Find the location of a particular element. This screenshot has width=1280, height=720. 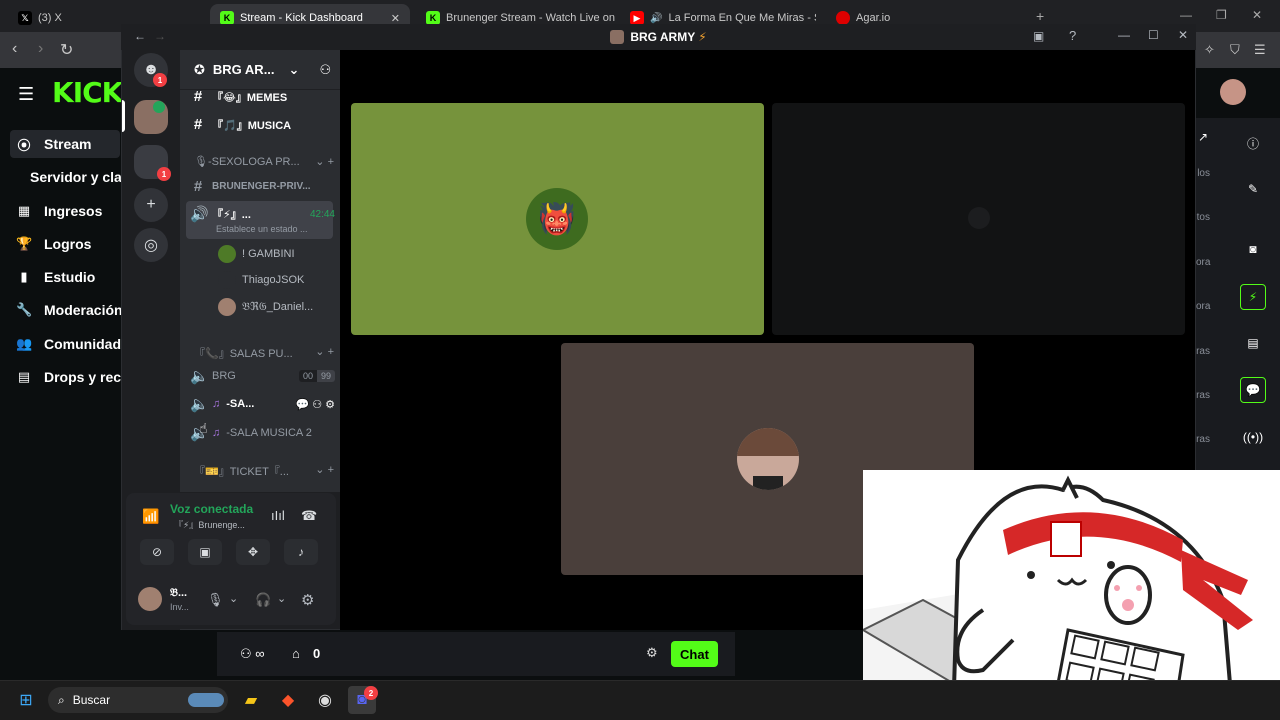

voice-member: ThiagoJSOK is located at coordinates (277, 280).